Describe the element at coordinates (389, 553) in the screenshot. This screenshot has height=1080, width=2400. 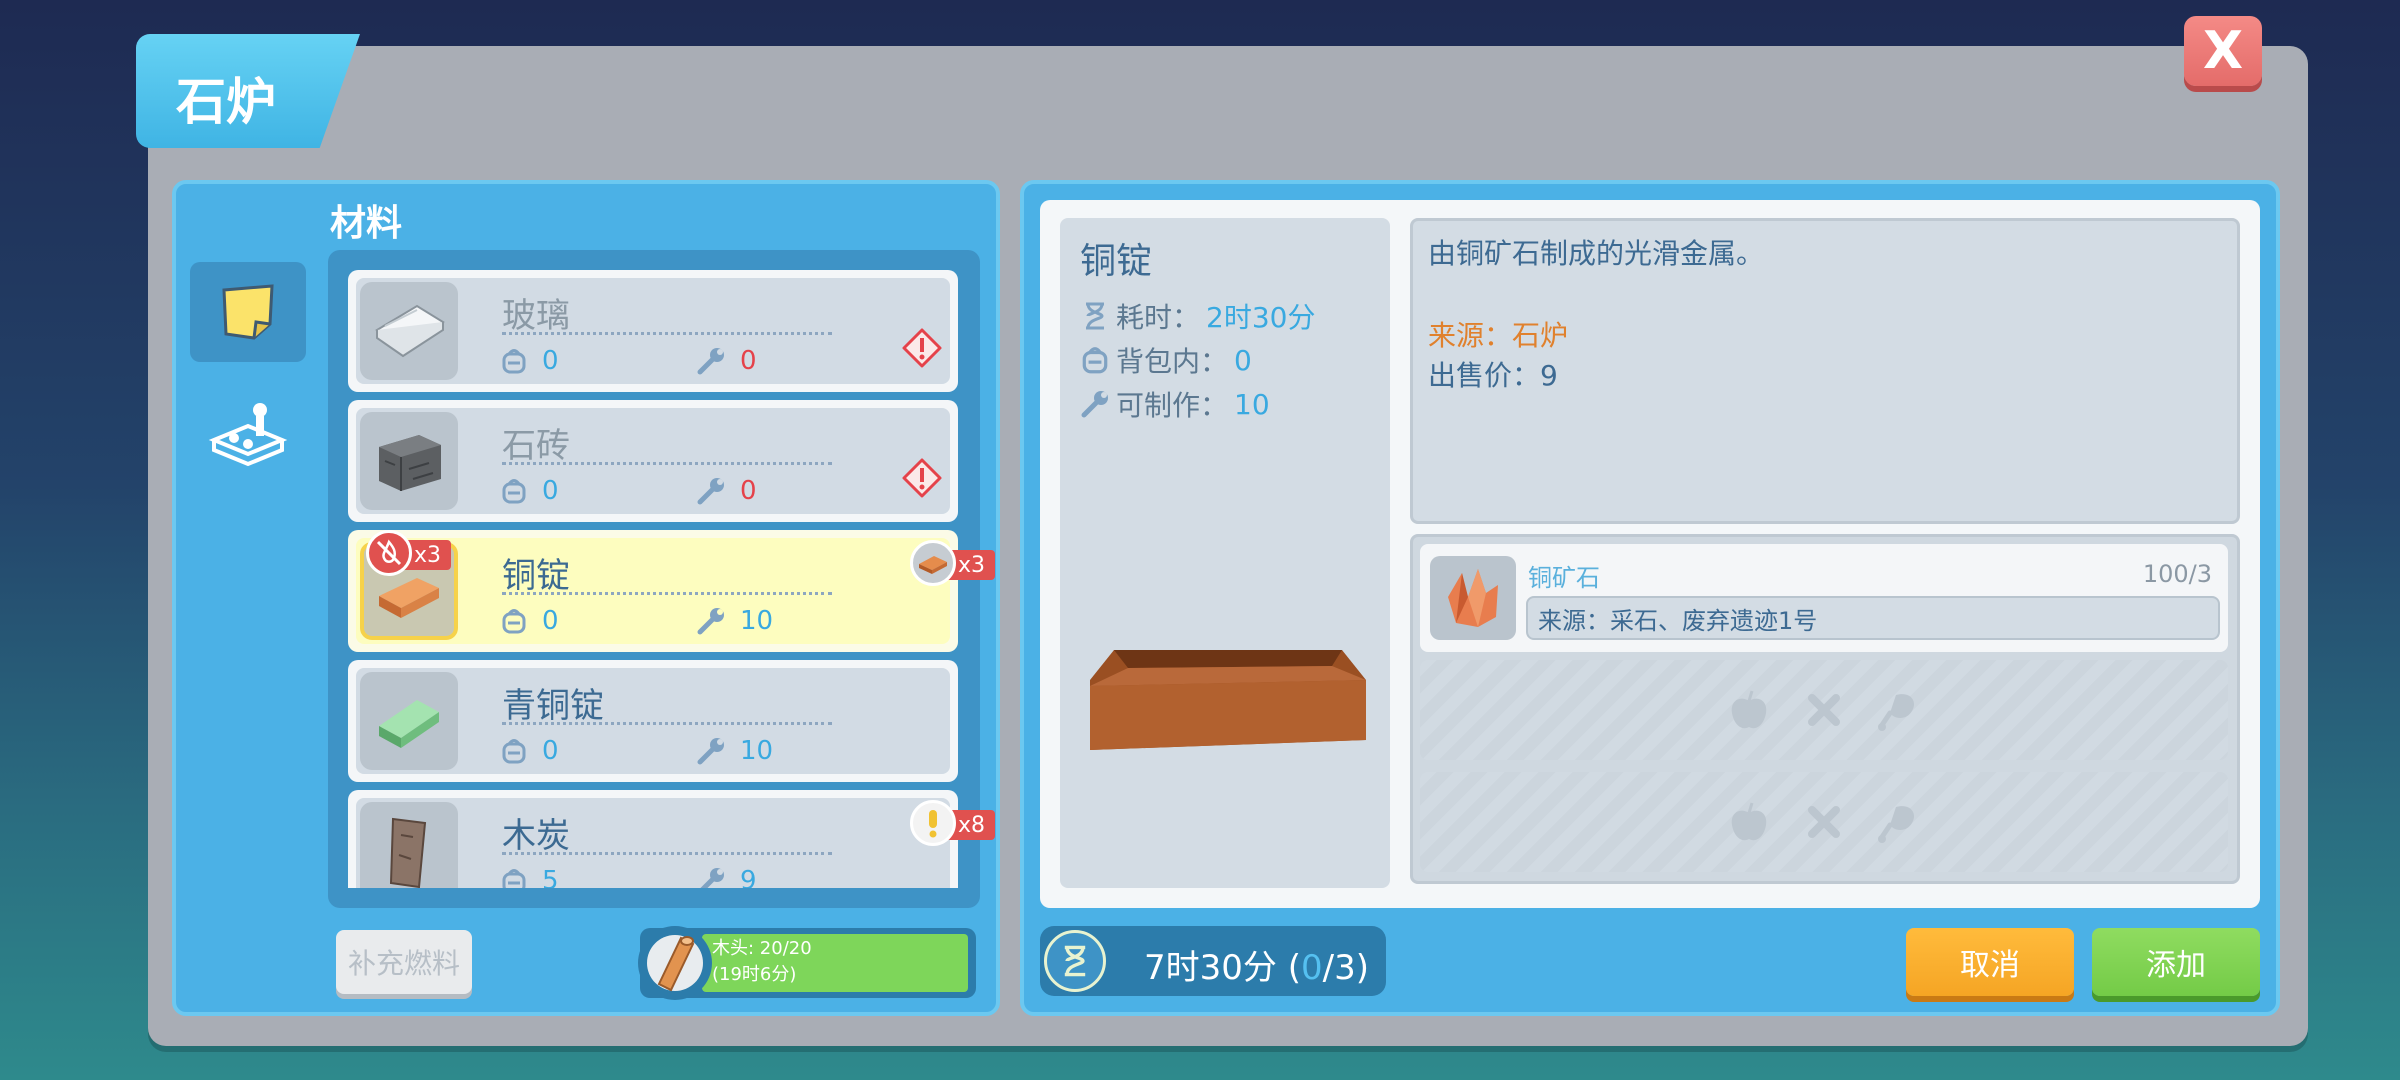
I see `no-fire-icon` at that location.